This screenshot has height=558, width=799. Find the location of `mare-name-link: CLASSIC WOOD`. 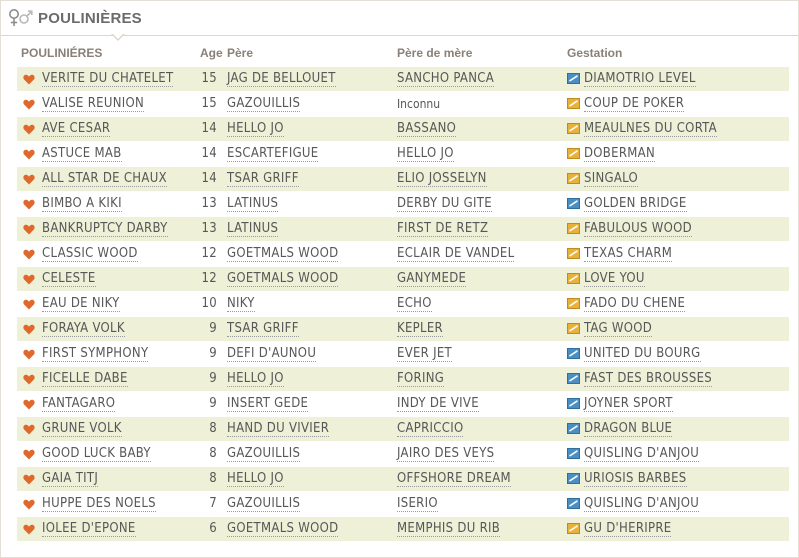

mare-name-link: CLASSIC WOOD is located at coordinates (90, 254).